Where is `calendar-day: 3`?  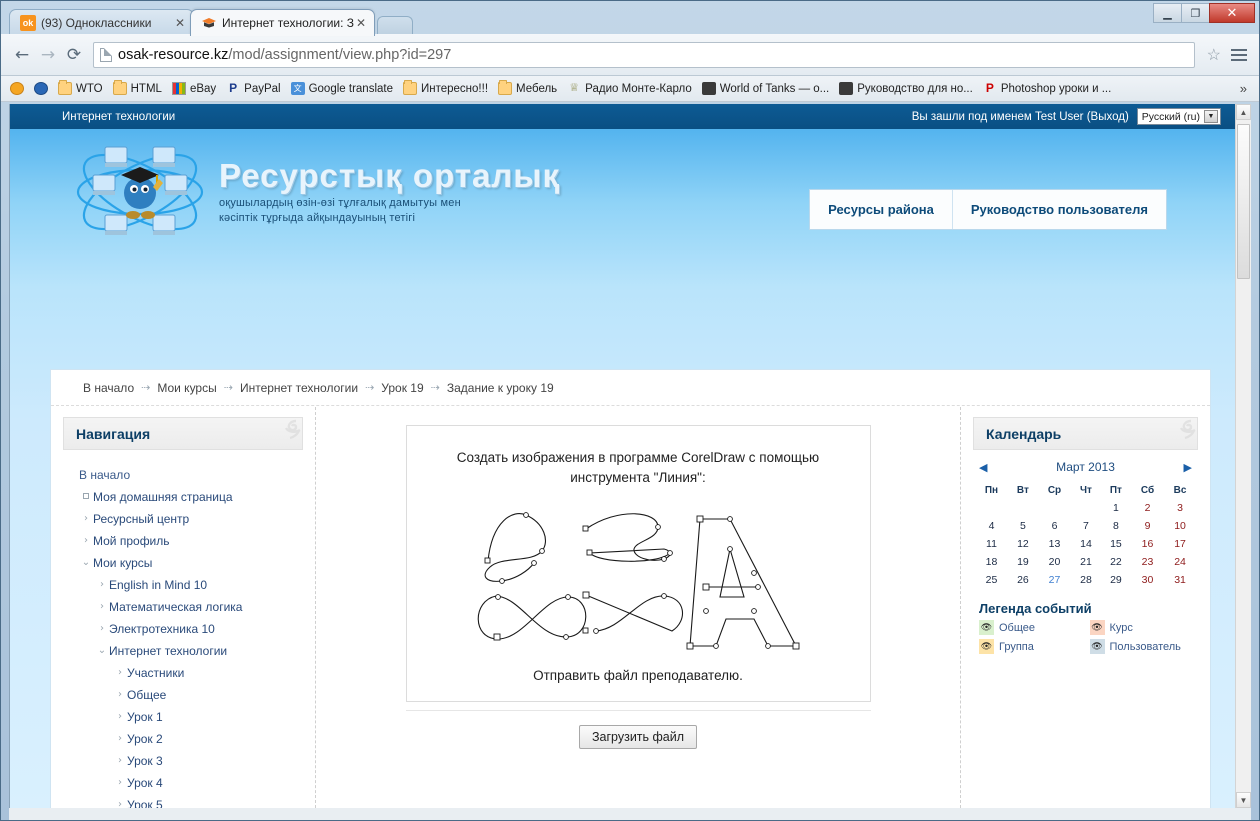 calendar-day: 3 is located at coordinates (1180, 508).